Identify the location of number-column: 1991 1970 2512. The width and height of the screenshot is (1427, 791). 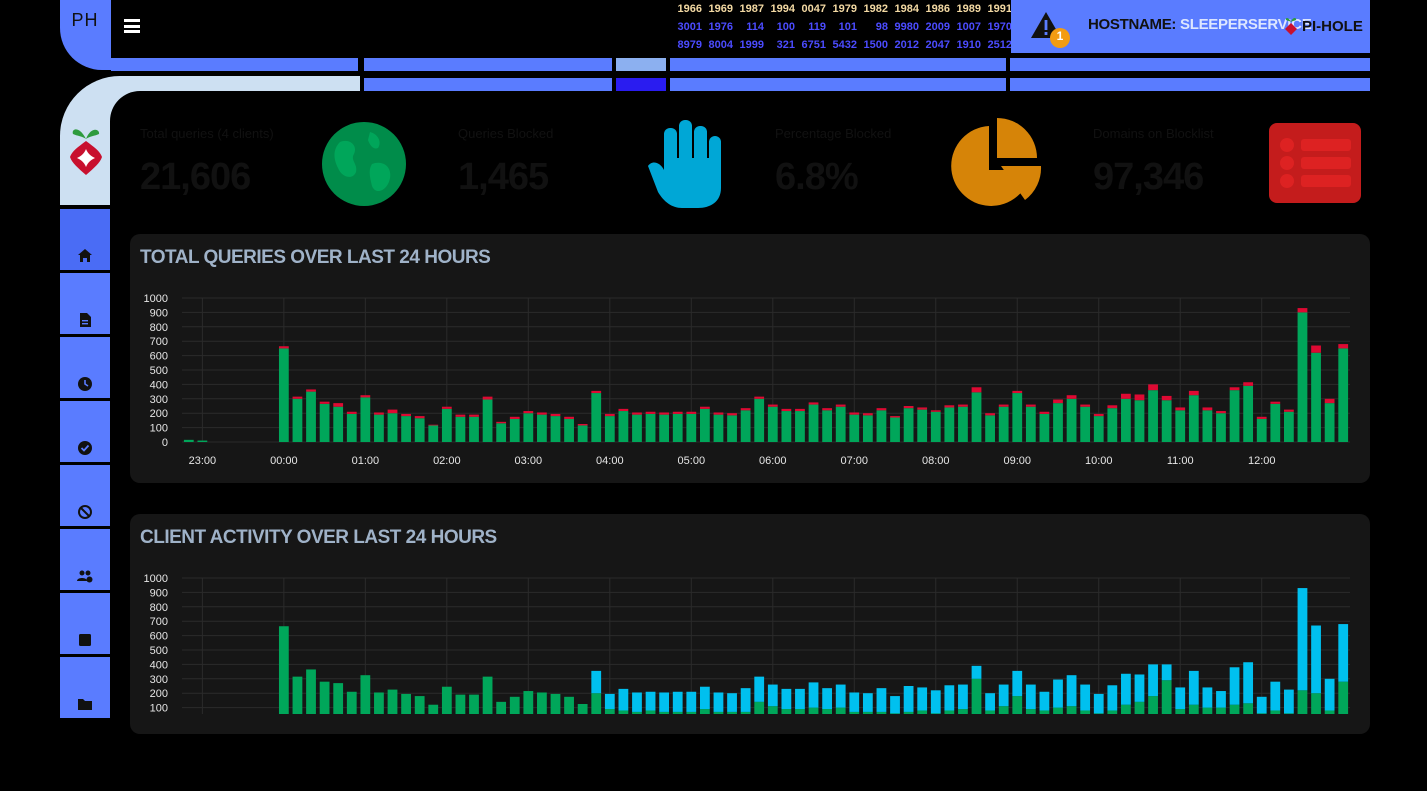
(996, 27).